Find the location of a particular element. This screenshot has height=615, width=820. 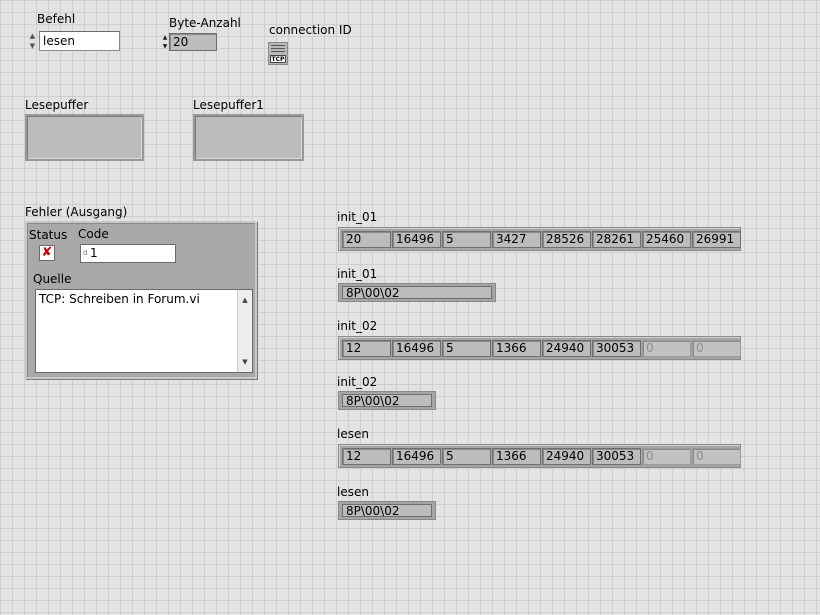

array-element: 20 is located at coordinates (366, 239).